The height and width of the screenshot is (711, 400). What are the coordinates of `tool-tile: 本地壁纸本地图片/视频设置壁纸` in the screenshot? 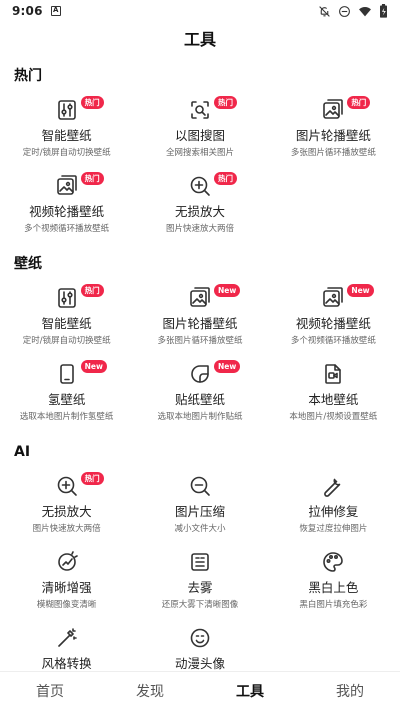 It's located at (333, 396).